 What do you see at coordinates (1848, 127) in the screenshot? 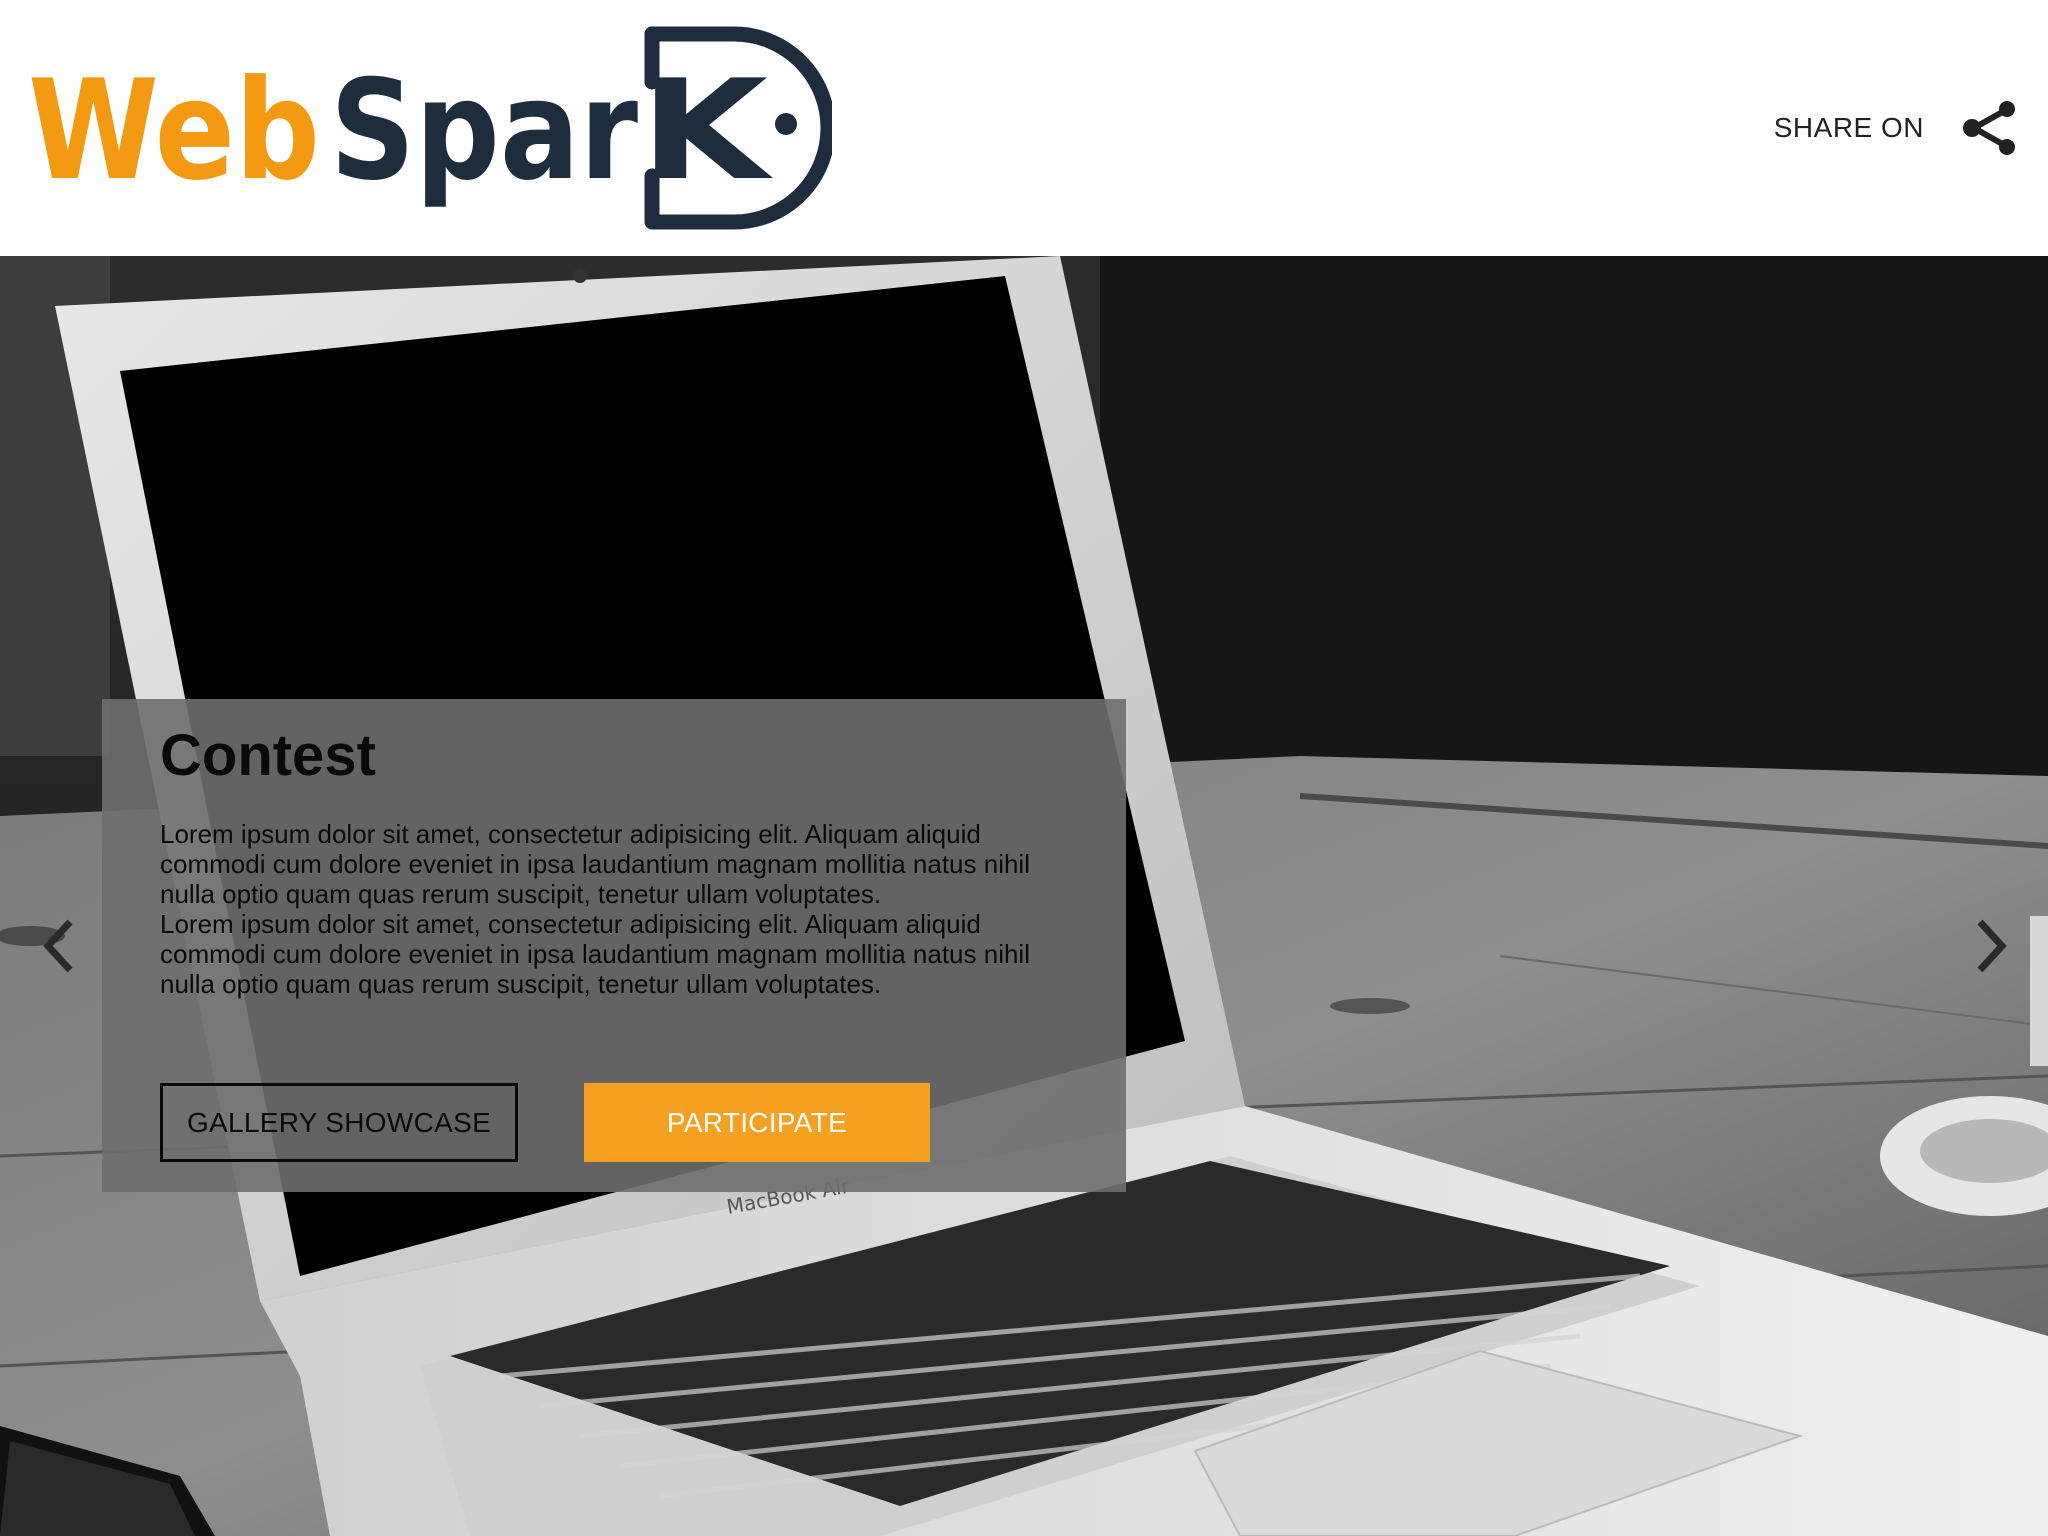
I see `share-label: SHARE ON` at bounding box center [1848, 127].